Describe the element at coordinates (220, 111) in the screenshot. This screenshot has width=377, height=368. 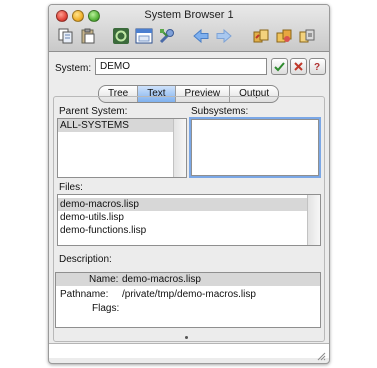
I see `subsystems-label: Subsystems:` at that location.